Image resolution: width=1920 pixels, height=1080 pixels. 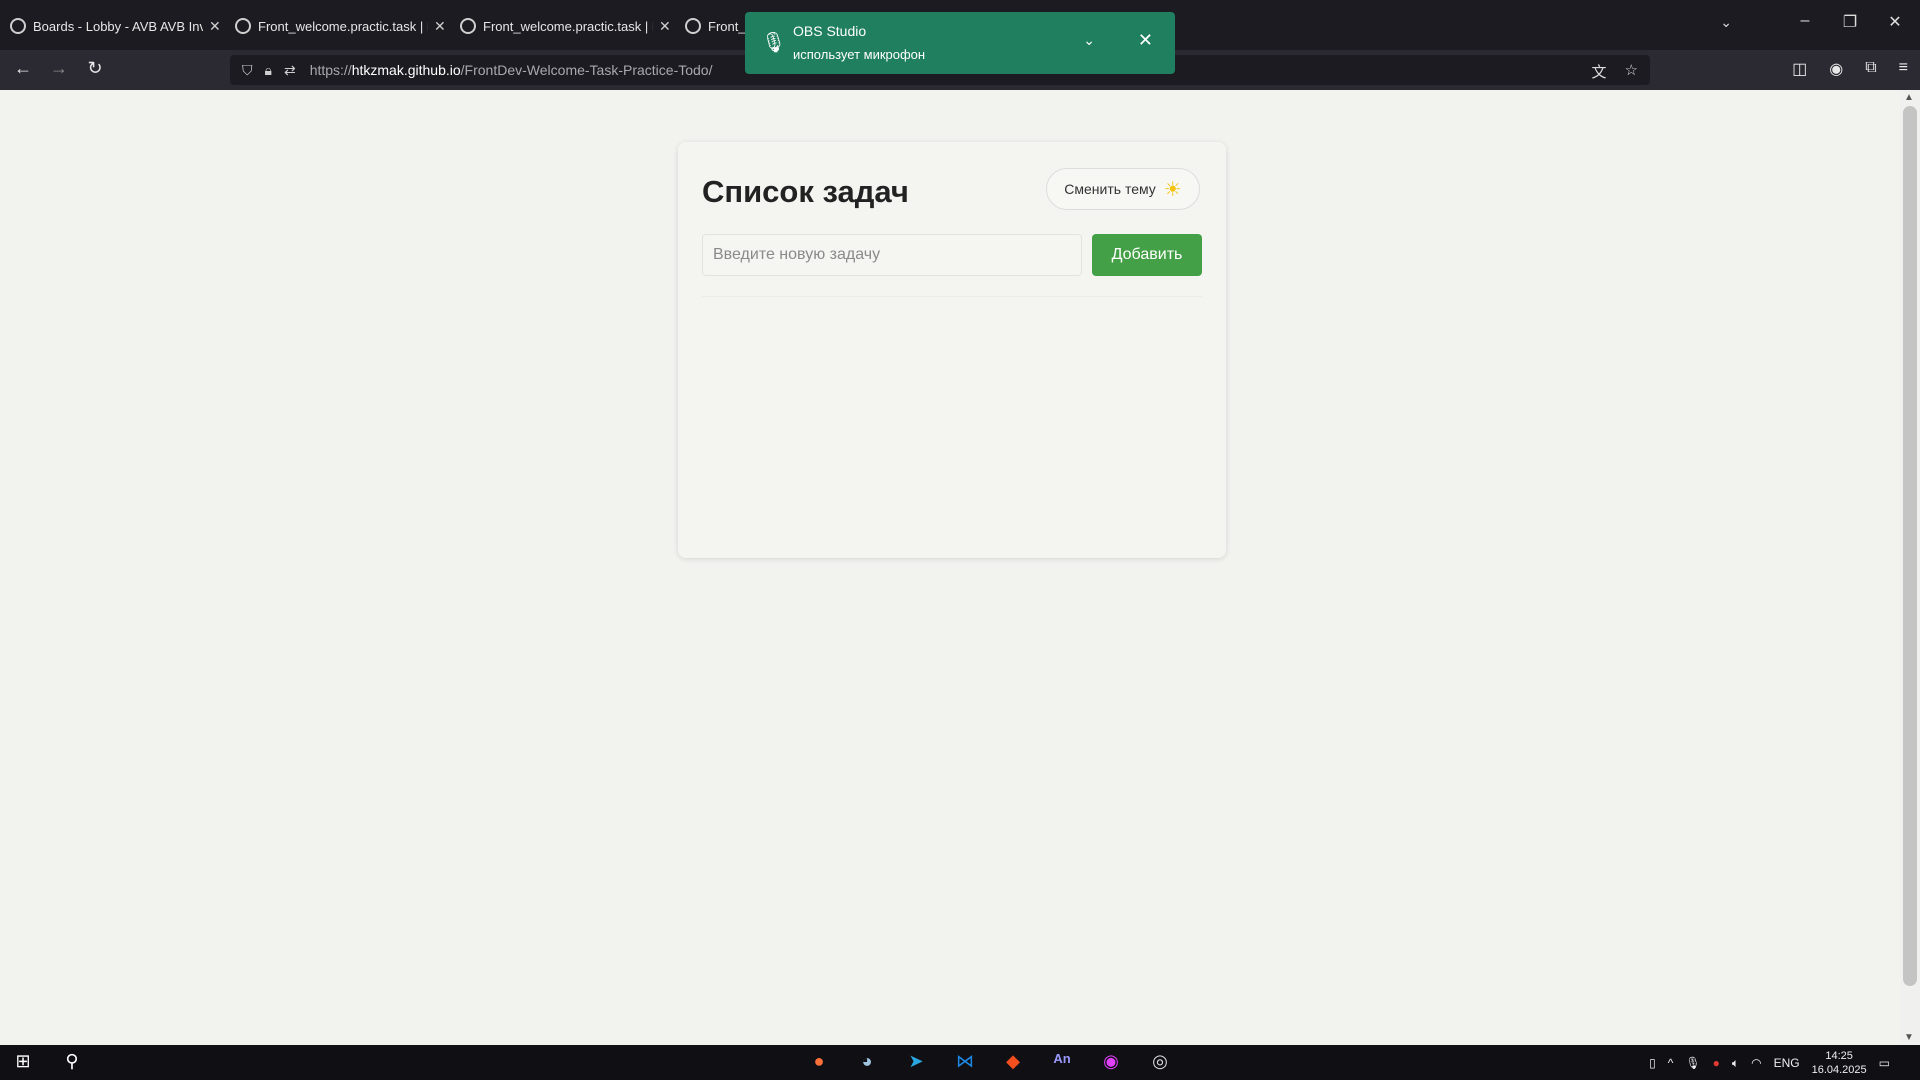 What do you see at coordinates (290, 70) in the screenshot?
I see `permissions-icon: ⇄` at bounding box center [290, 70].